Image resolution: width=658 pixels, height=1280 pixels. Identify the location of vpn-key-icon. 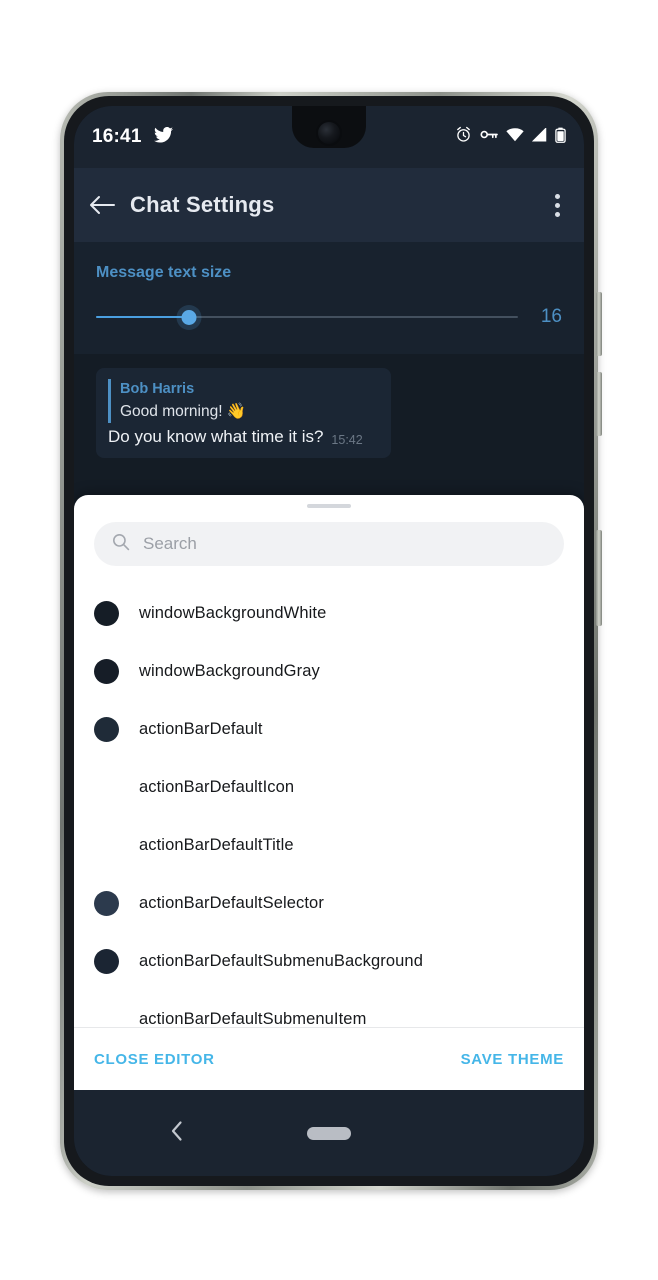
(489, 137).